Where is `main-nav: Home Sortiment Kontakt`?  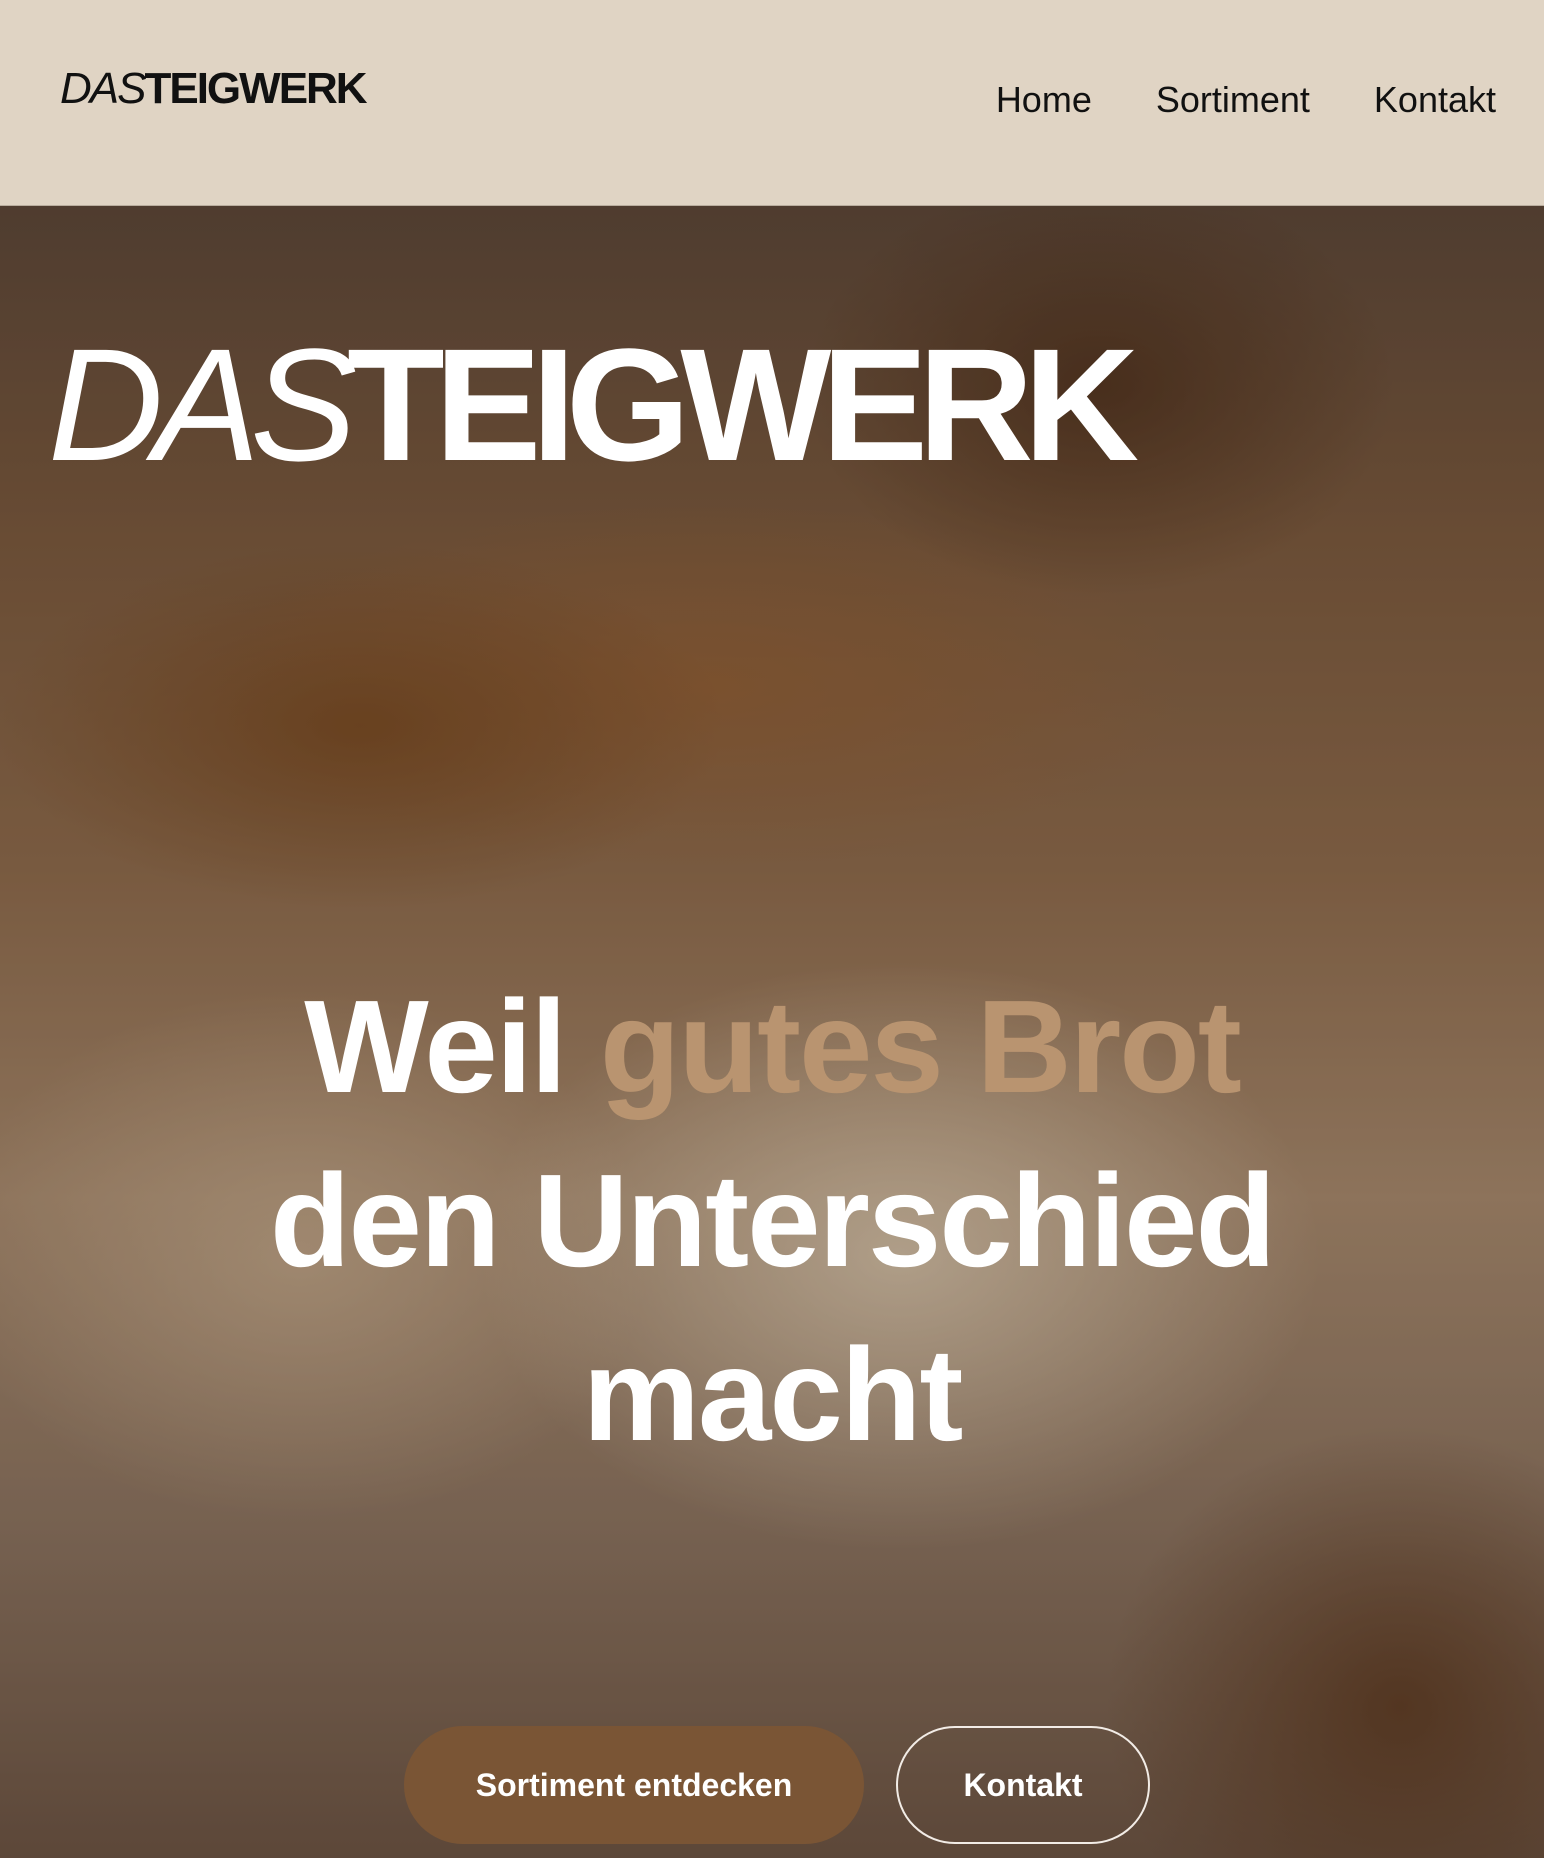 main-nav: Home Sortiment Kontakt is located at coordinates (1246, 100).